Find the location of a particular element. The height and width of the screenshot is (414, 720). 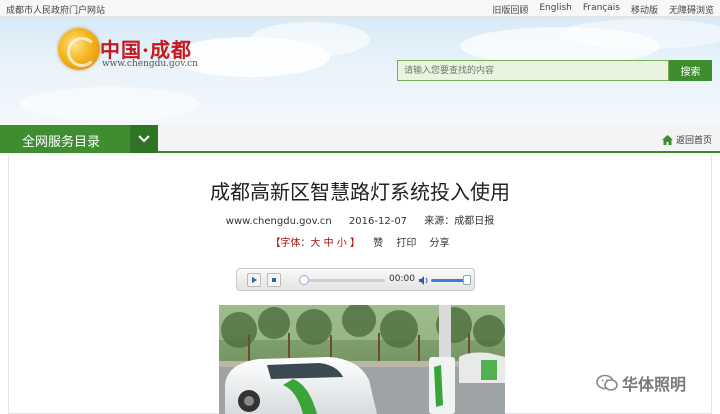

article-photo is located at coordinates (362, 359).